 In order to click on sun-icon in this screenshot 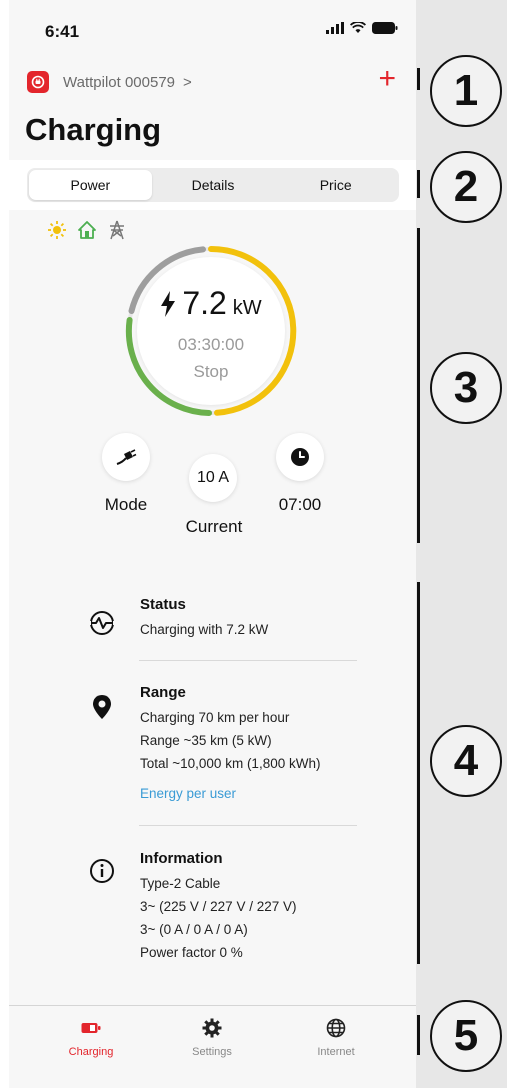, I will do `click(57, 230)`.